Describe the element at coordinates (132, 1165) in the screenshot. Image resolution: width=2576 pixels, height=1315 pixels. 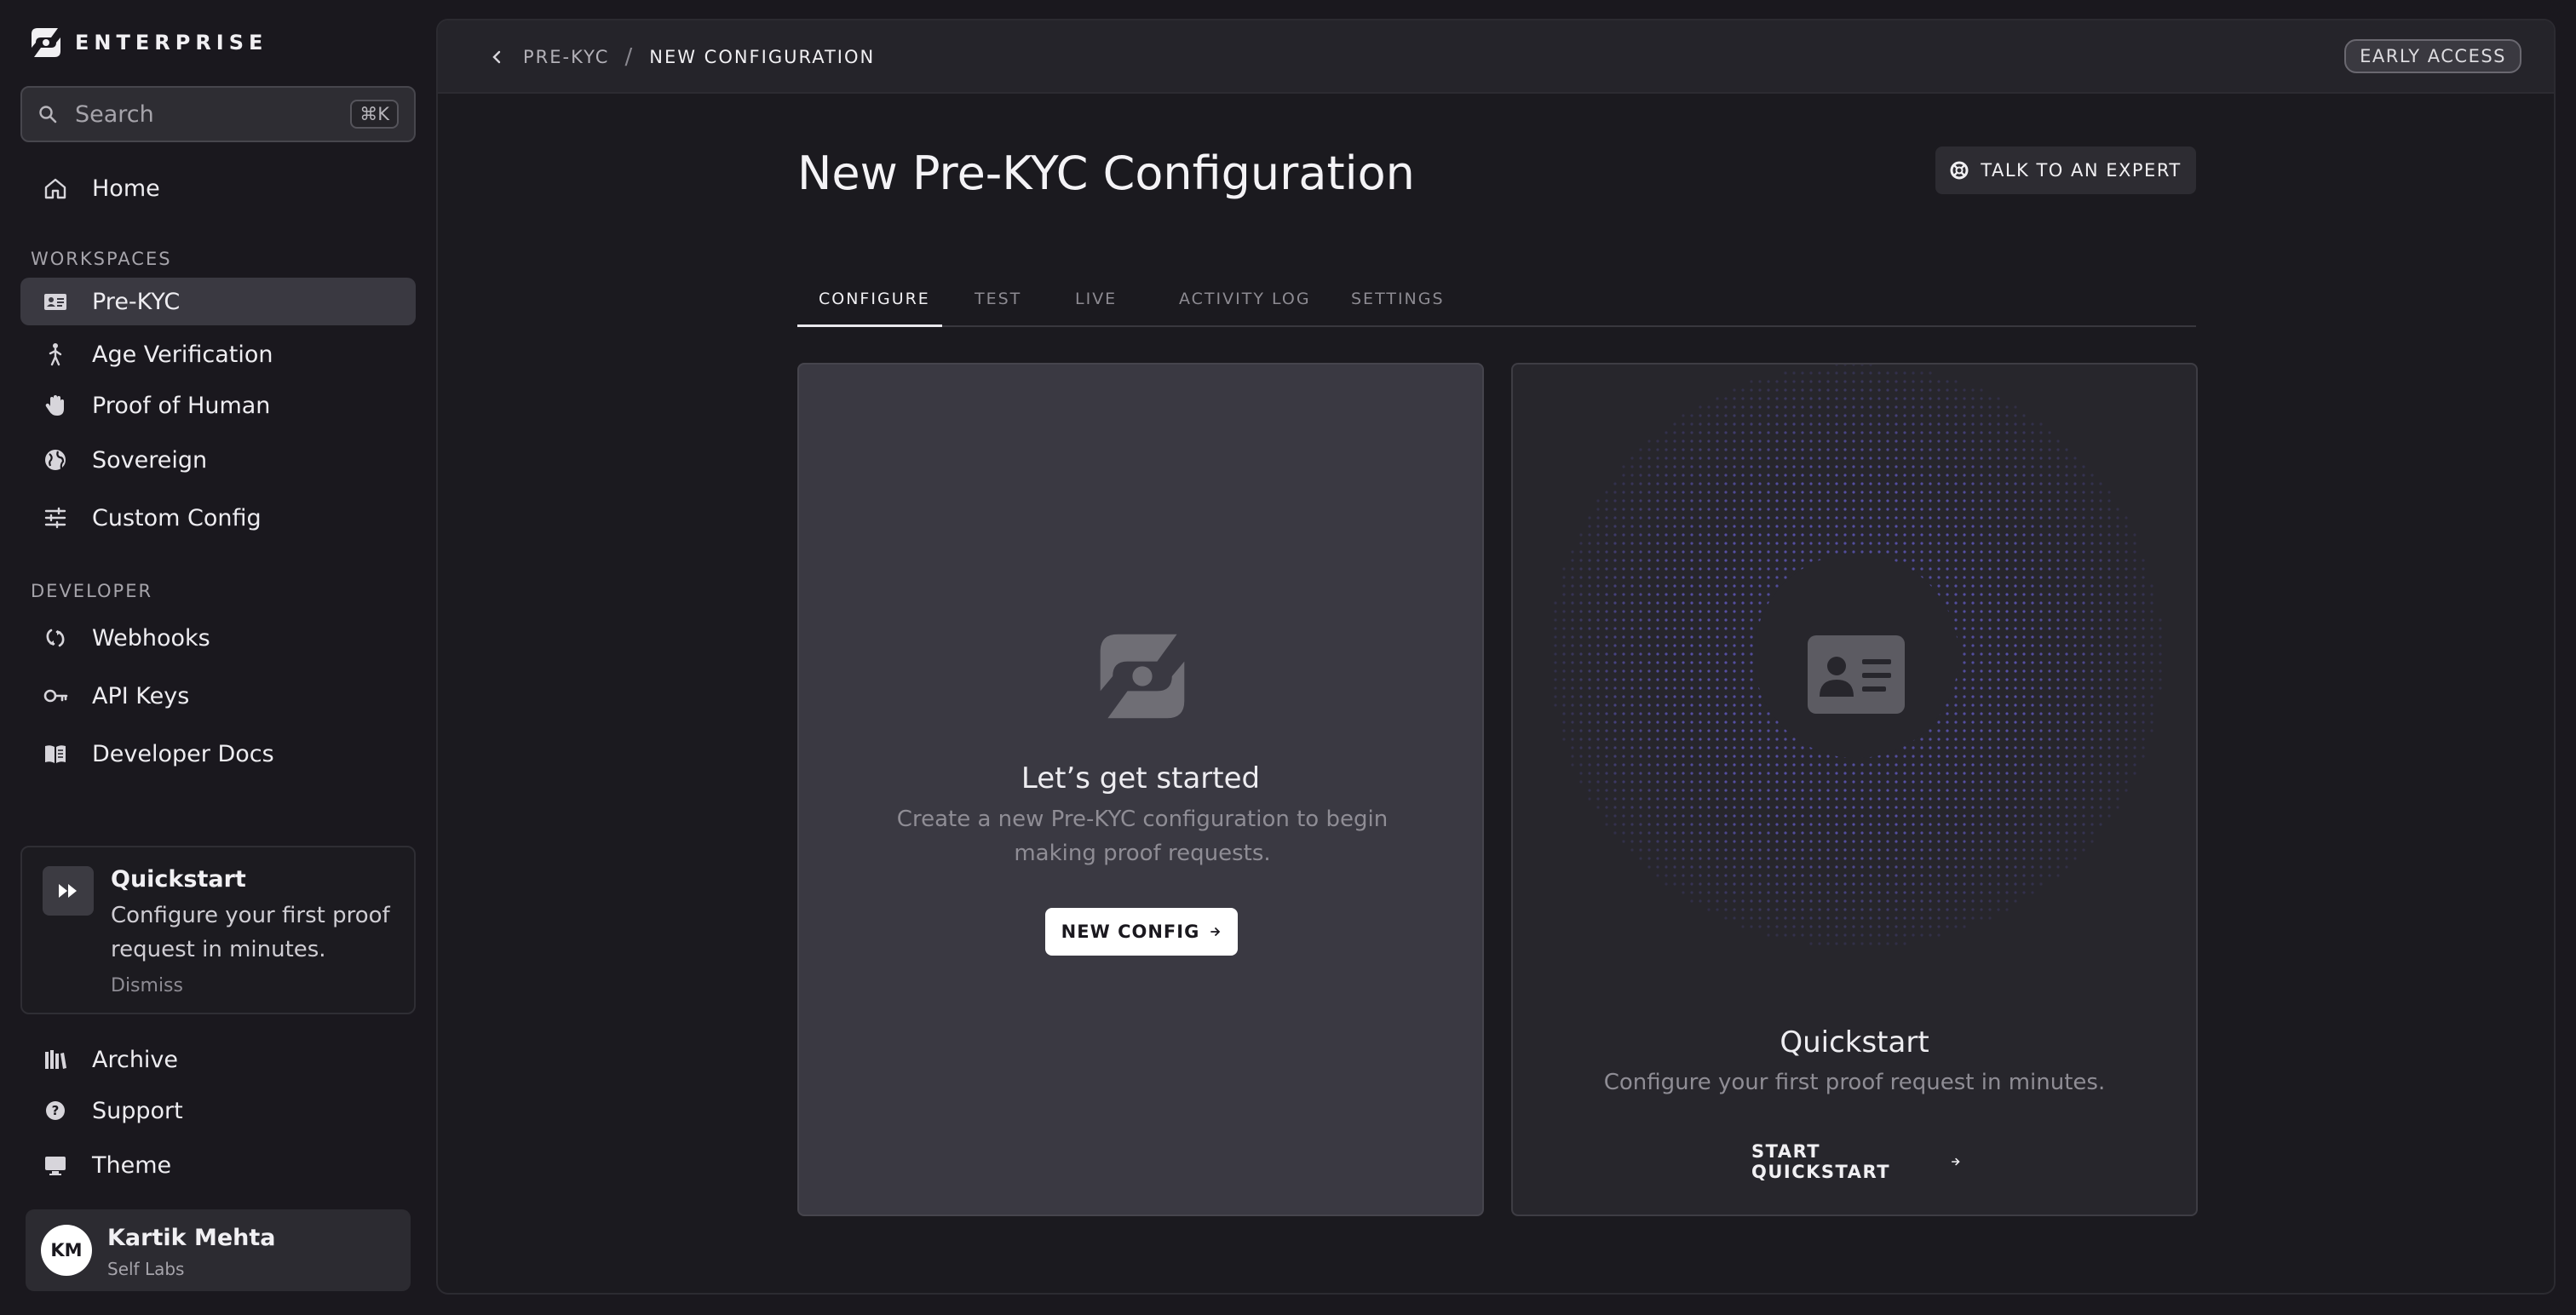
I see `sidebar-item-label: Theme` at that location.